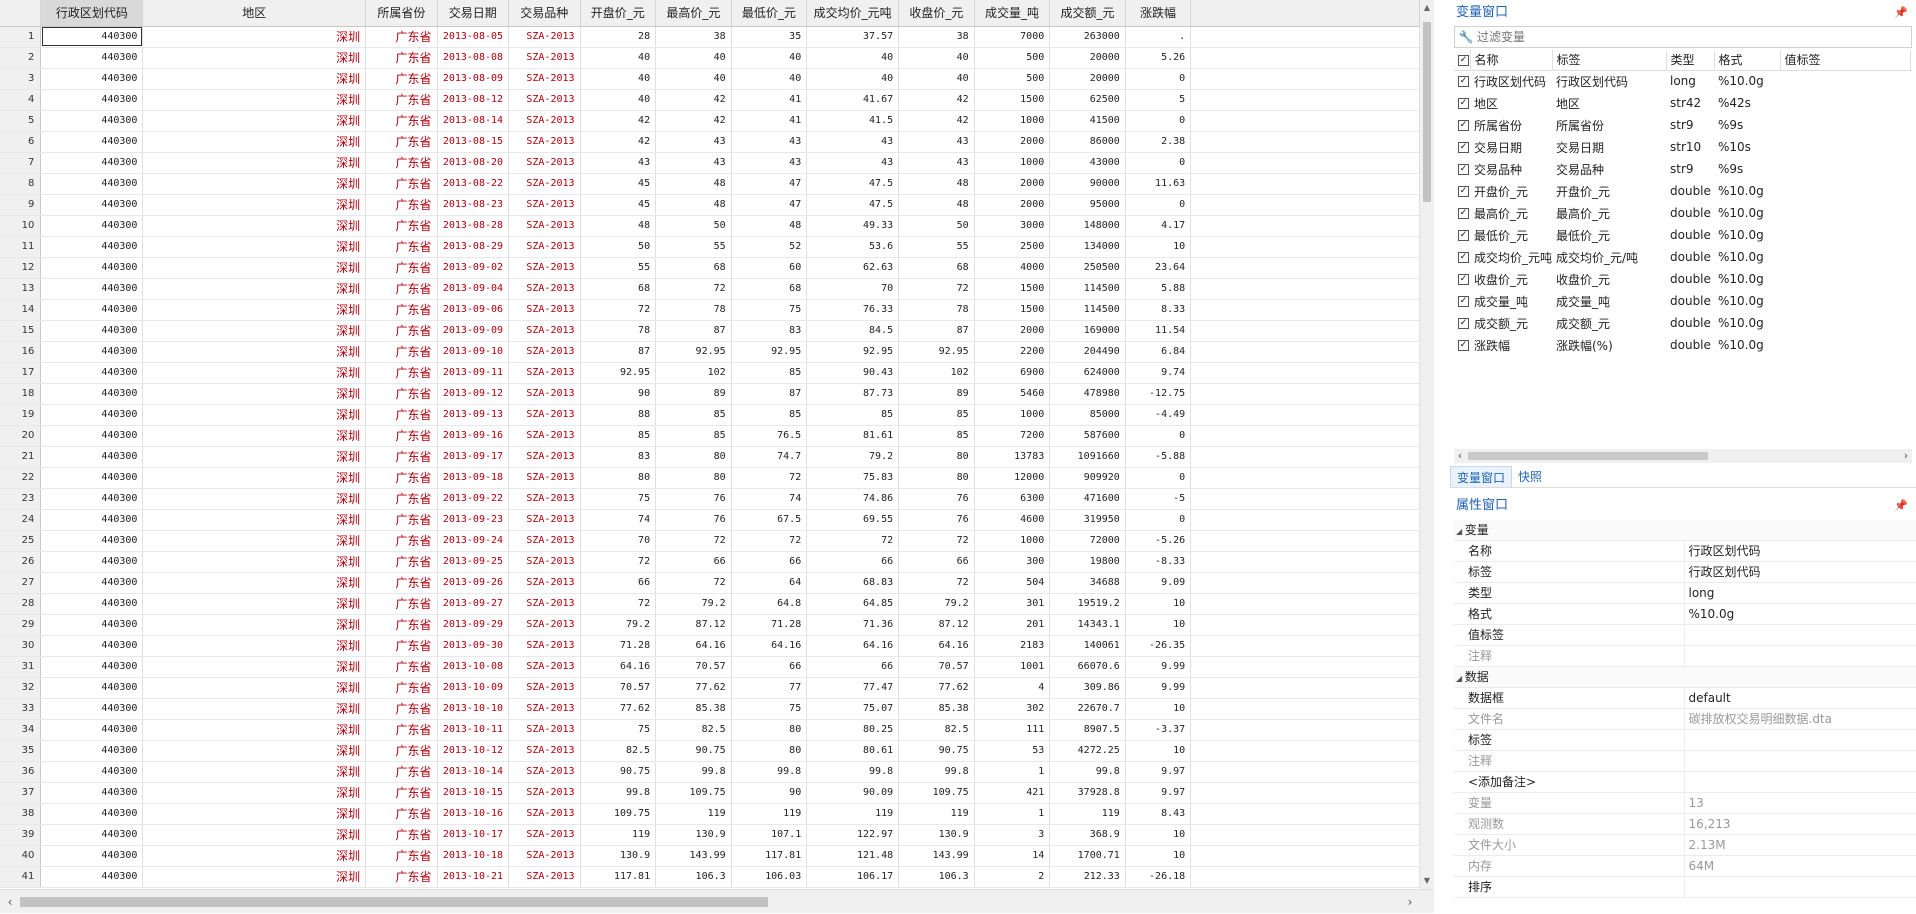  What do you see at coordinates (769, 856) in the screenshot?
I see `data-cell: 117.81` at bounding box center [769, 856].